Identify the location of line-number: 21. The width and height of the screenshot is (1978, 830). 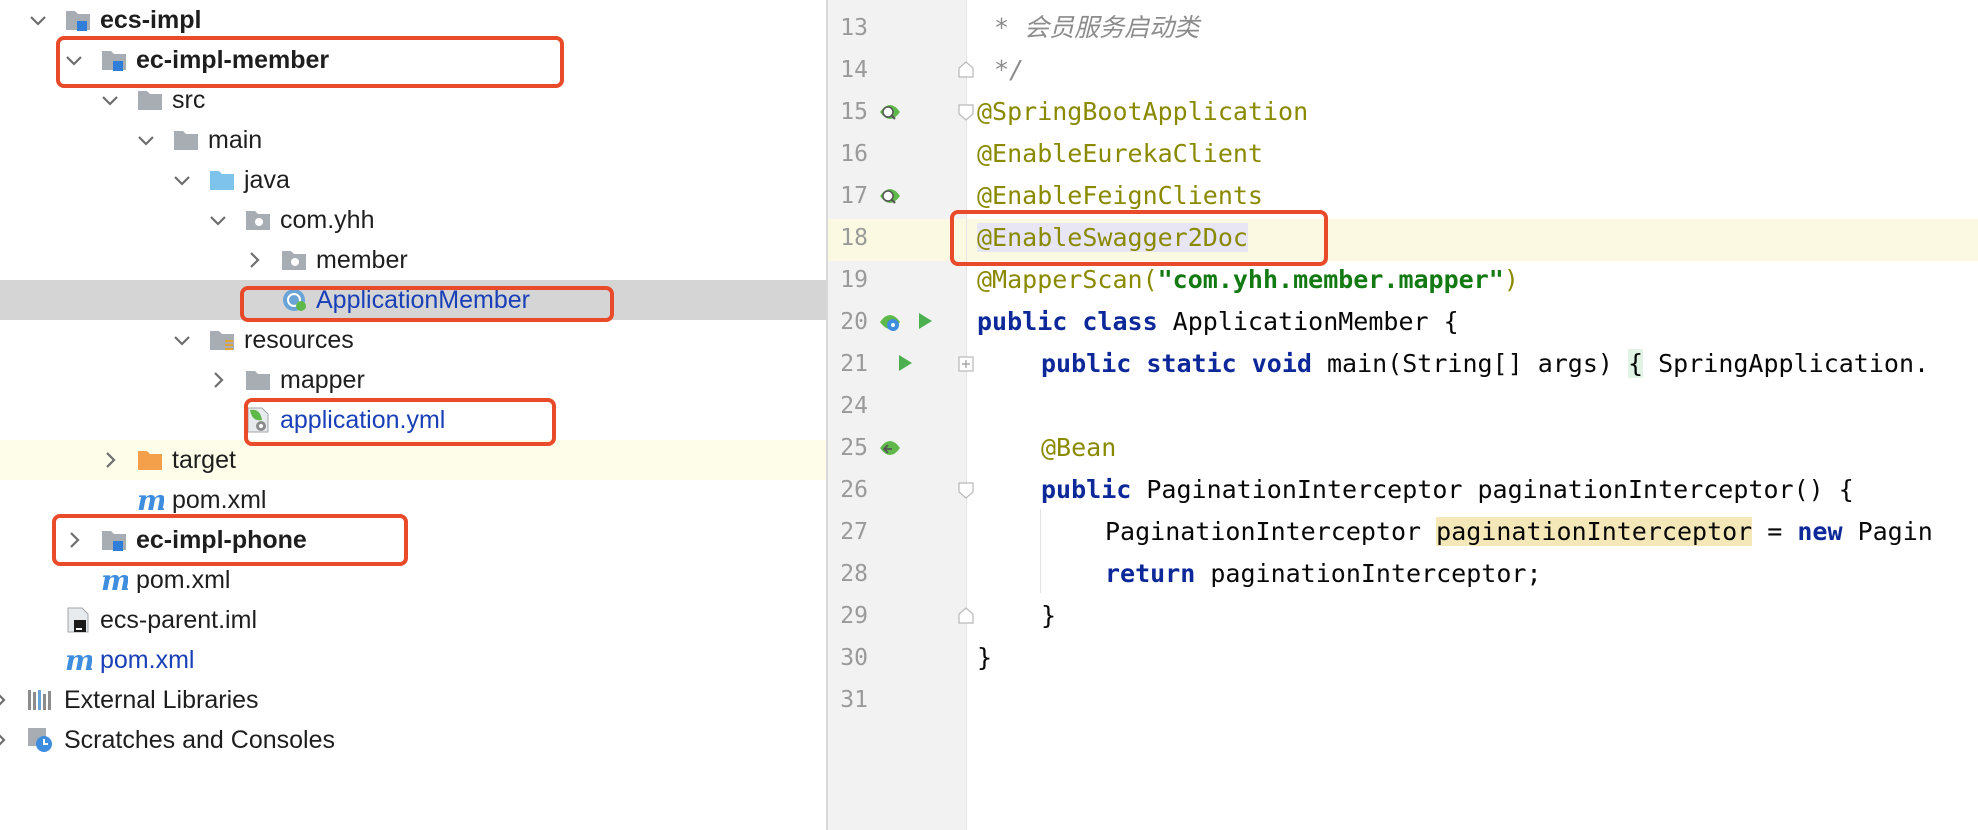
(854, 364).